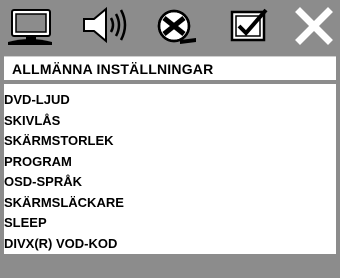 This screenshot has width=340, height=278. What do you see at coordinates (314, 26) in the screenshot?
I see `exit-icon` at bounding box center [314, 26].